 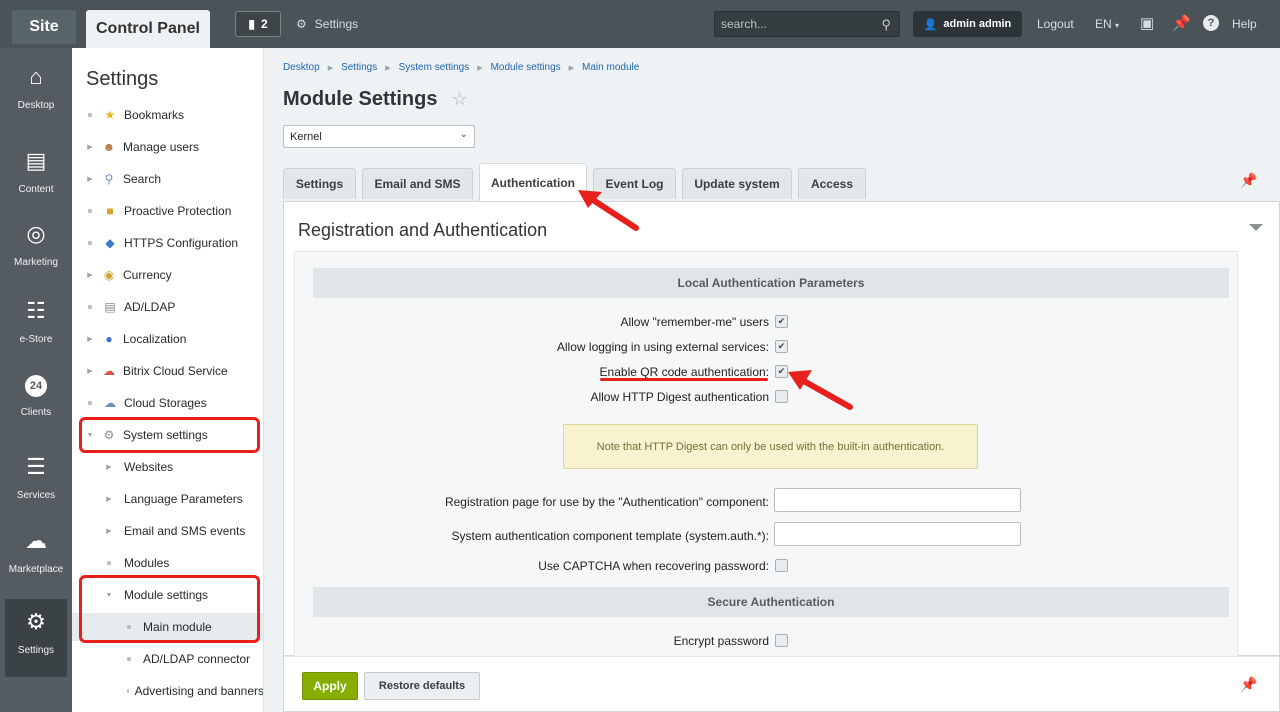 I want to click on favorite-star-icon: ☆, so click(x=459, y=99).